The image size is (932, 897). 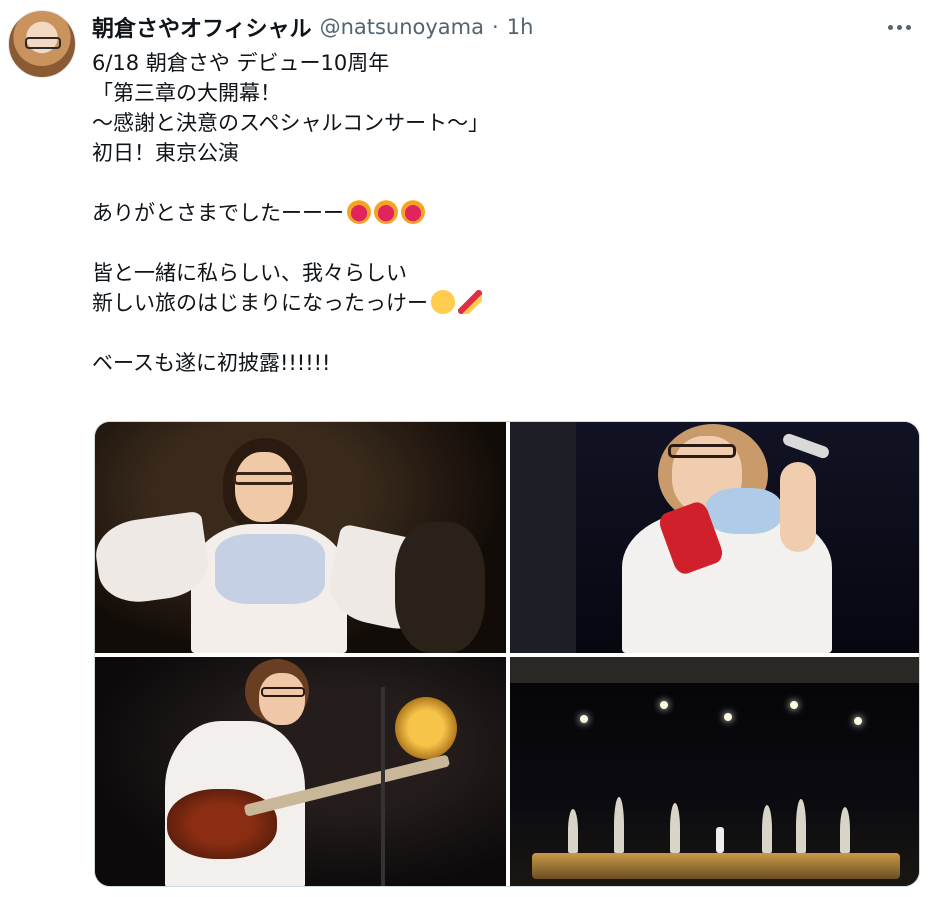 I want to click on tweet-line: 「第三章の大開幕！, so click(x=186, y=93).